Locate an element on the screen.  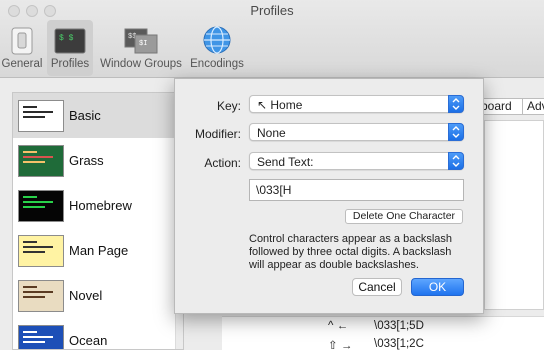
key-popup-value: ↖ Home is located at coordinates (280, 105).